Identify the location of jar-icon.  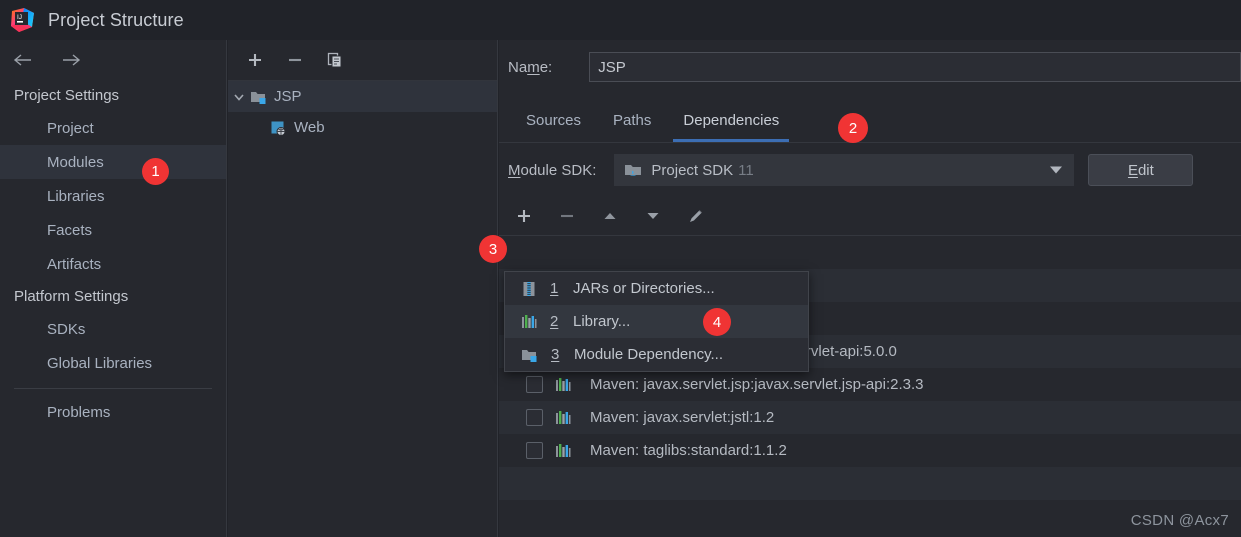
(529, 288).